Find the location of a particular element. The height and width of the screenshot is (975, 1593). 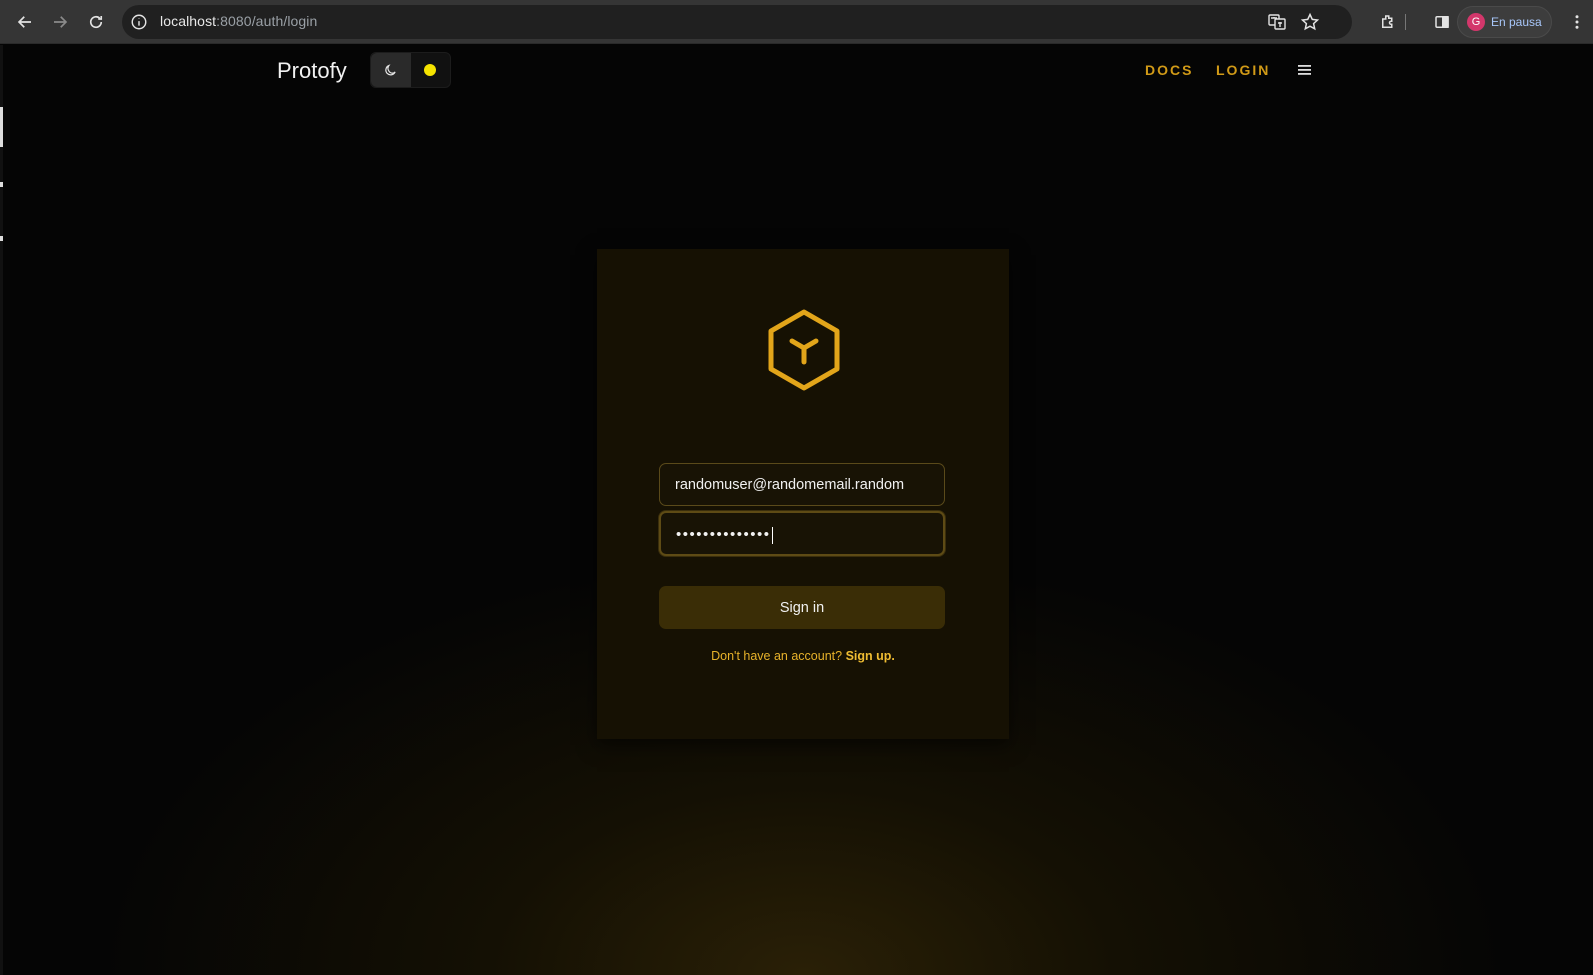

password-value: •••••••••••••• is located at coordinates (724, 535).